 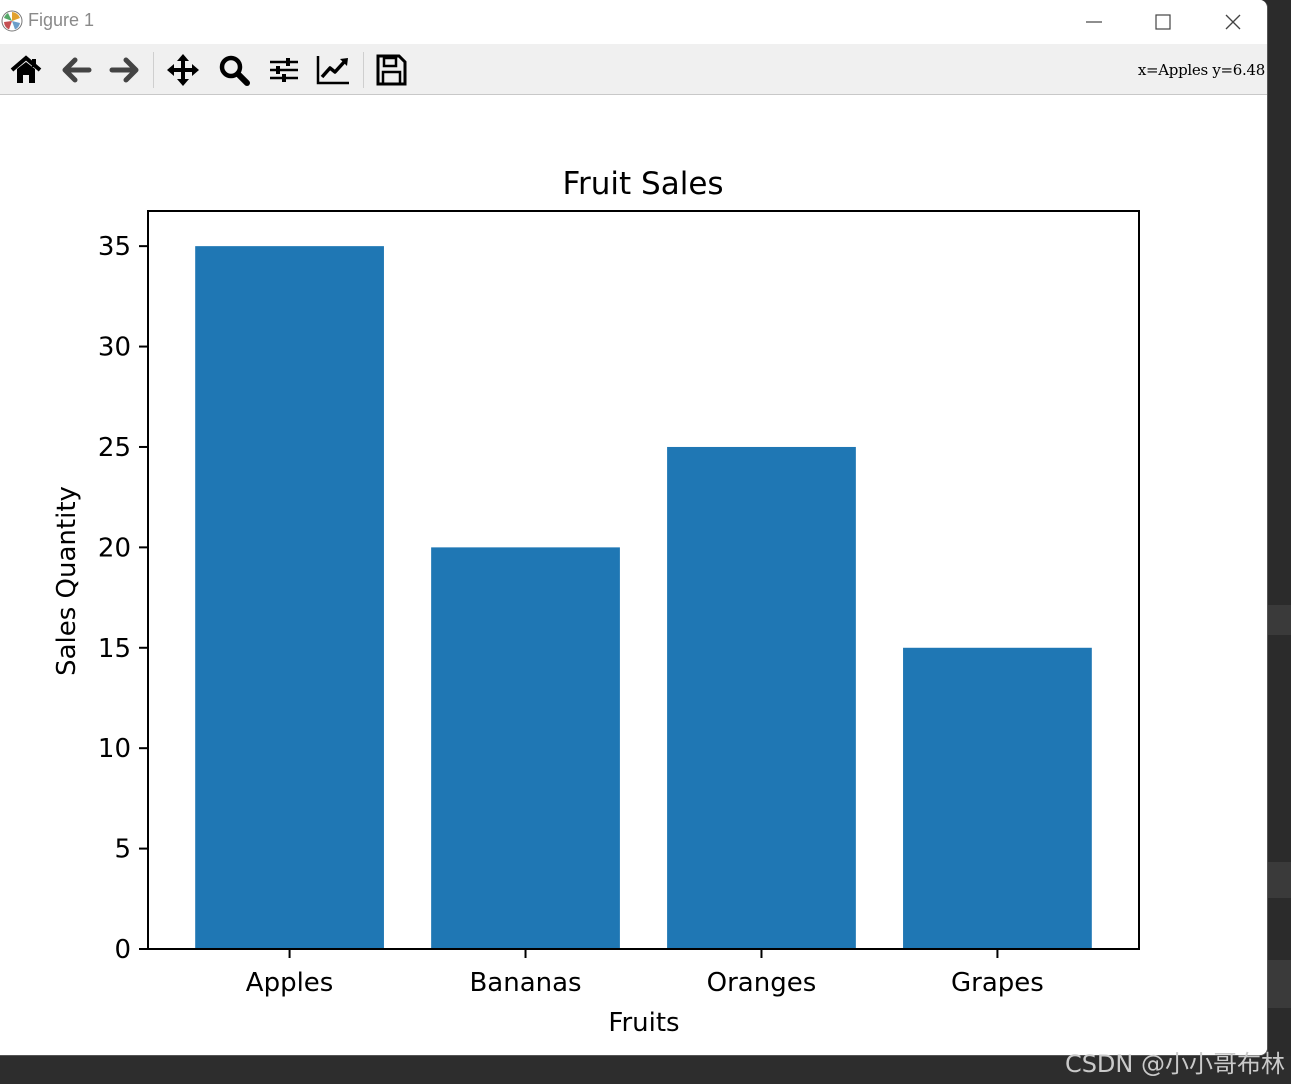 What do you see at coordinates (61, 20) in the screenshot?
I see `window-title: Figure 1` at bounding box center [61, 20].